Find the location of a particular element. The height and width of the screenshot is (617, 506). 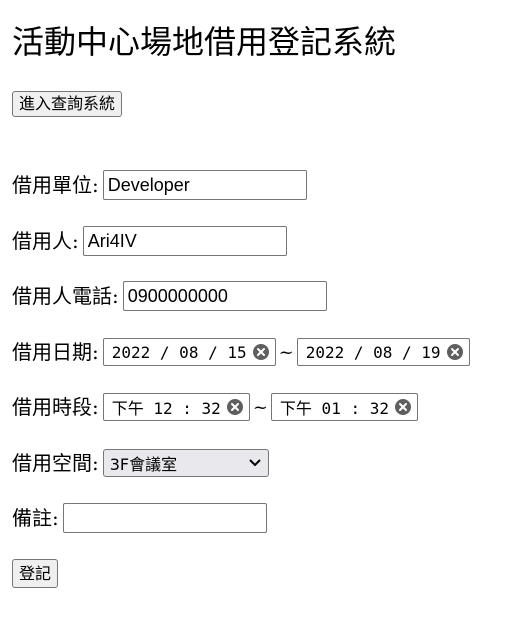

phone-row: 借用人電話: is located at coordinates (169, 296).